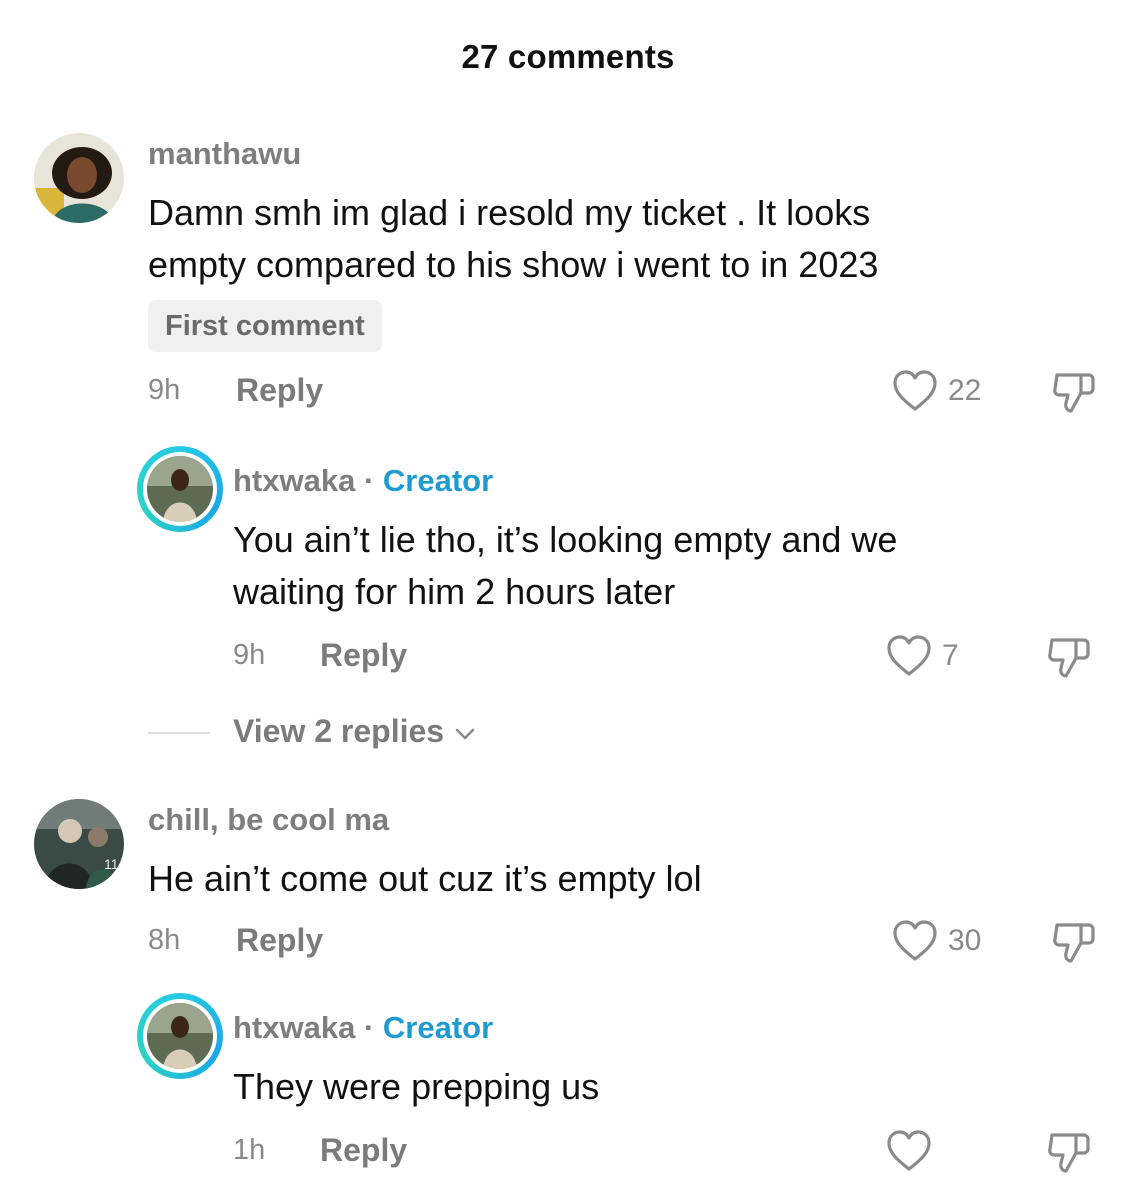  Describe the element at coordinates (164, 390) in the screenshot. I see `comment-timestamp: 9h` at that location.